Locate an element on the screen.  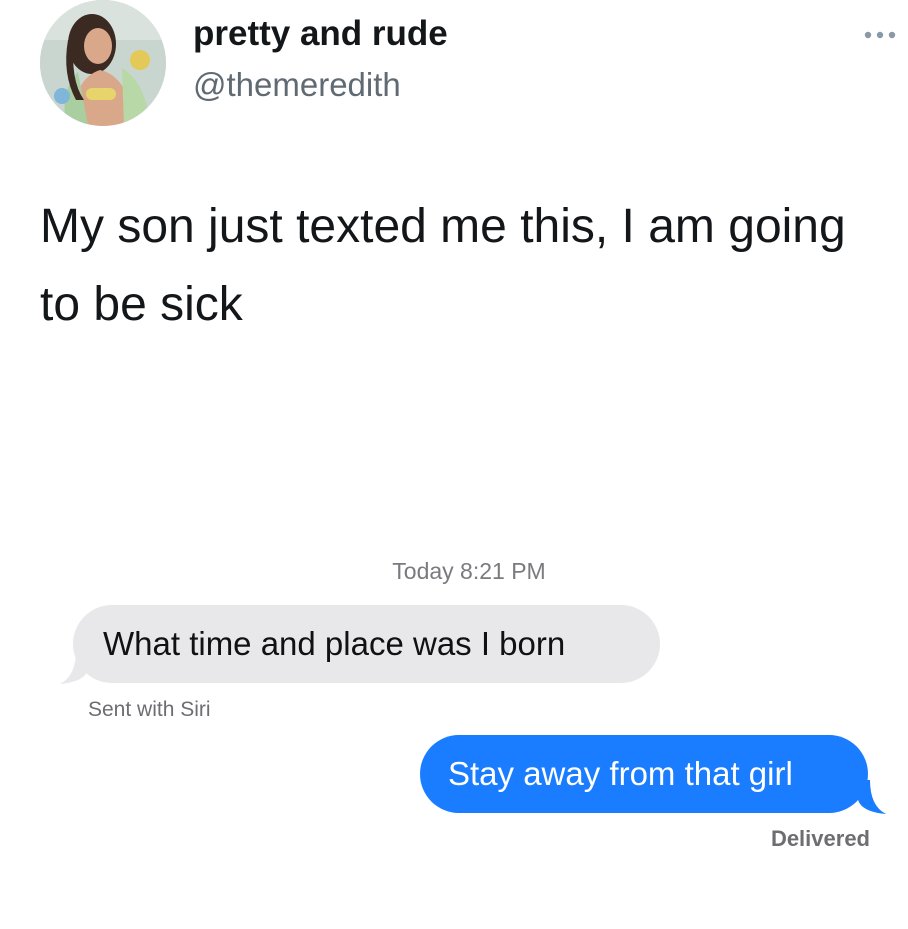
outgoing-message-text: Stay away from that girl is located at coordinates (620, 773).